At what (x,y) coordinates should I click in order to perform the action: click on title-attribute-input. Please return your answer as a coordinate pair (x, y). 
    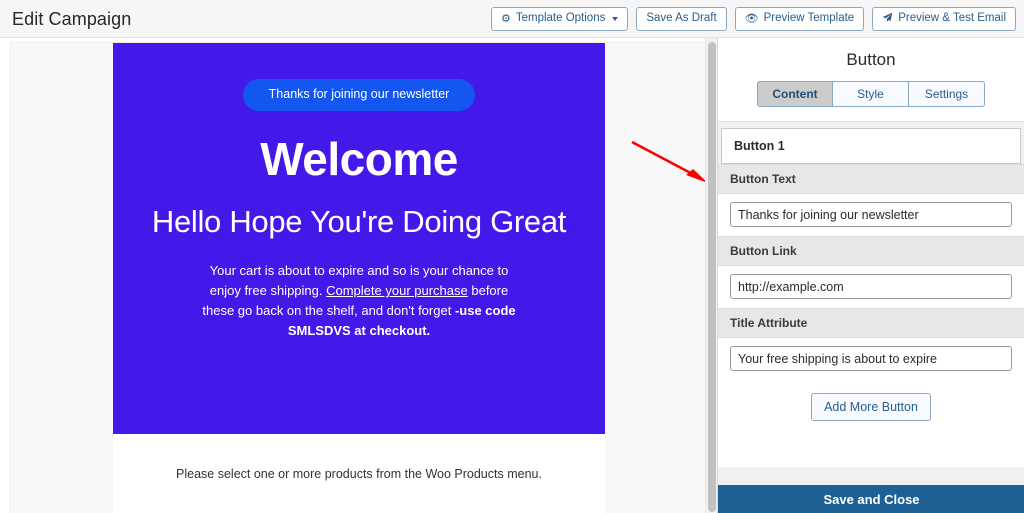
    Looking at the image, I should click on (871, 358).